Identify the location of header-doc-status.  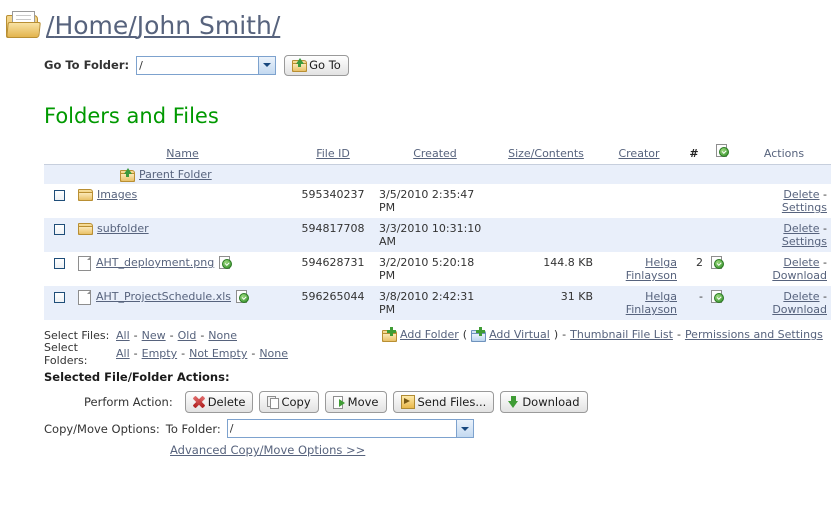
(722, 153).